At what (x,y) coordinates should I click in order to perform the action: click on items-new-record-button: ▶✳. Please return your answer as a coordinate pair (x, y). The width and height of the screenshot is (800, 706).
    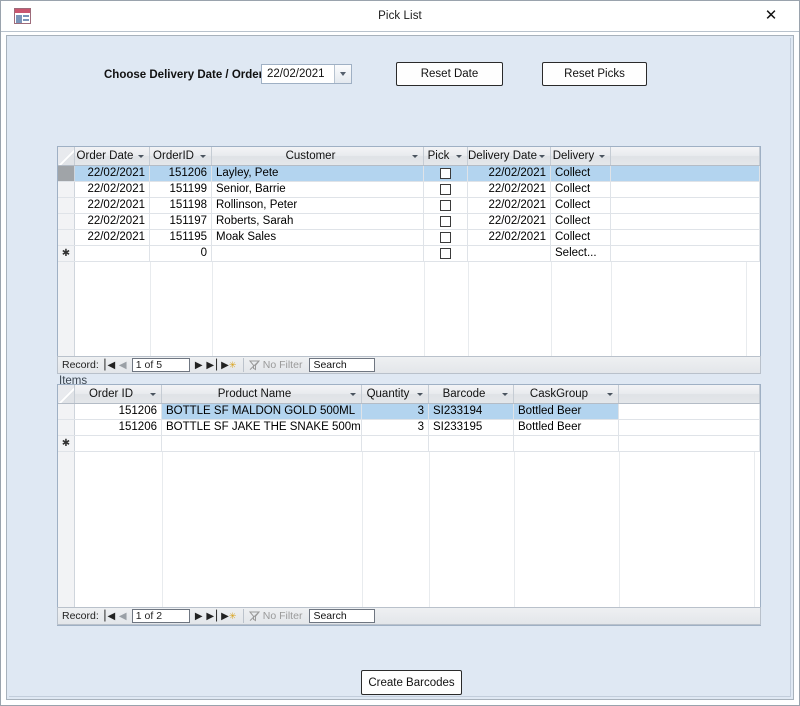
    Looking at the image, I should click on (229, 616).